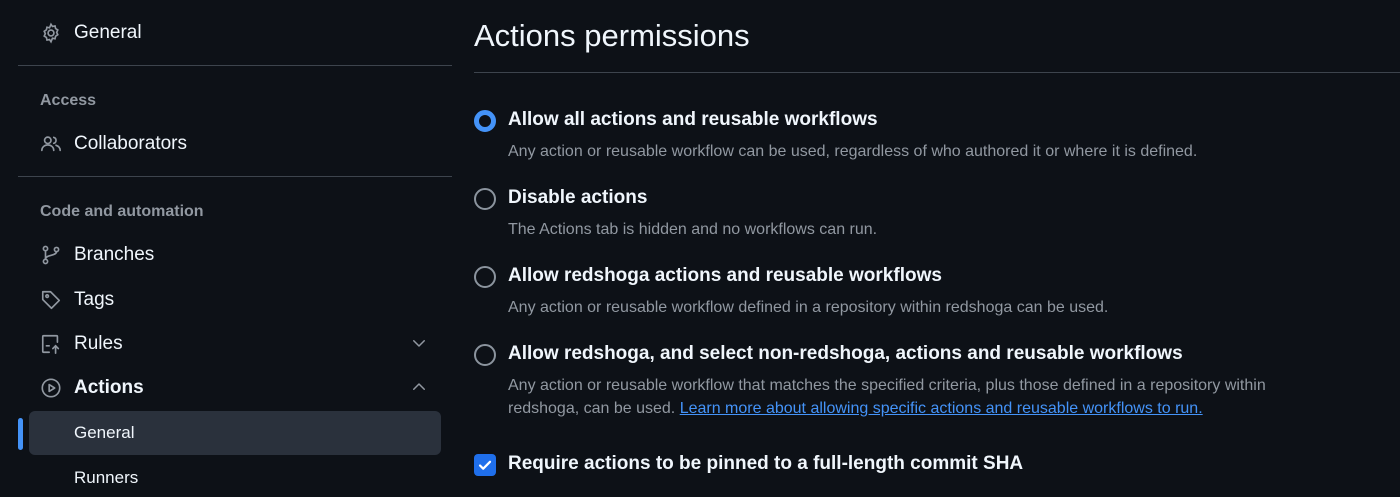 This screenshot has width=1400, height=497. What do you see at coordinates (693, 119) in the screenshot?
I see `option-label: Allow all actions and reusable workflows` at bounding box center [693, 119].